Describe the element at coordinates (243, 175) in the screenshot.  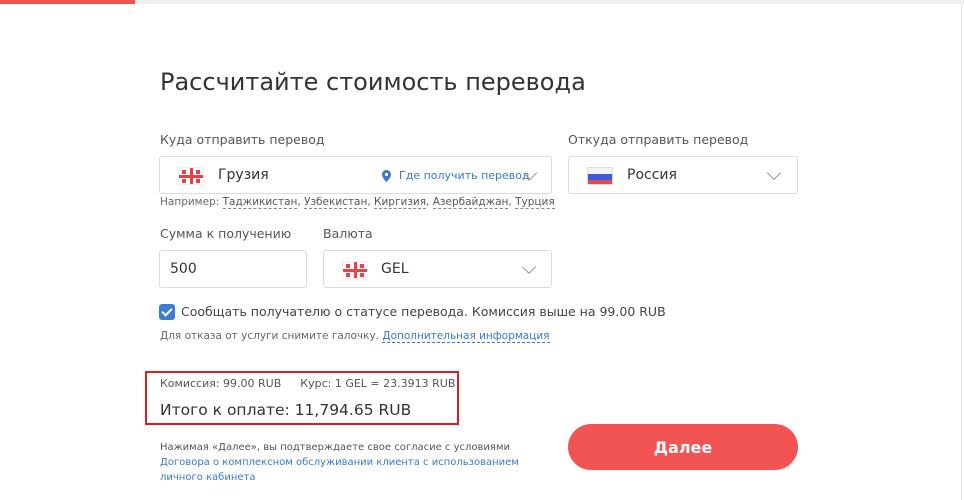
I see `destination-country: Грузия` at that location.